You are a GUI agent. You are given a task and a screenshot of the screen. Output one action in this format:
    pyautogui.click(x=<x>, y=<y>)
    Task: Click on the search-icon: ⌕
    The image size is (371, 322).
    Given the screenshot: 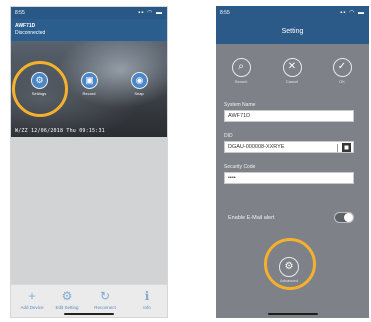 What is the action you would take?
    pyautogui.click(x=241, y=67)
    